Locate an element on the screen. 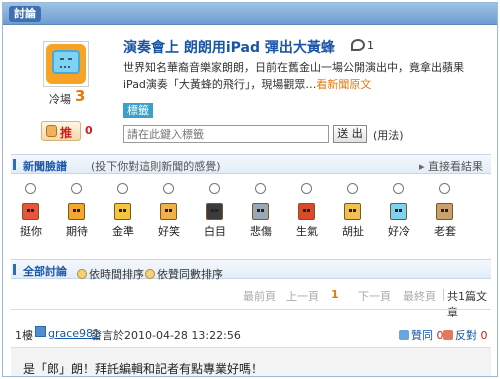 The height and width of the screenshot is (379, 500). discussion-section-title: 全部討論 is located at coordinates (45, 271).